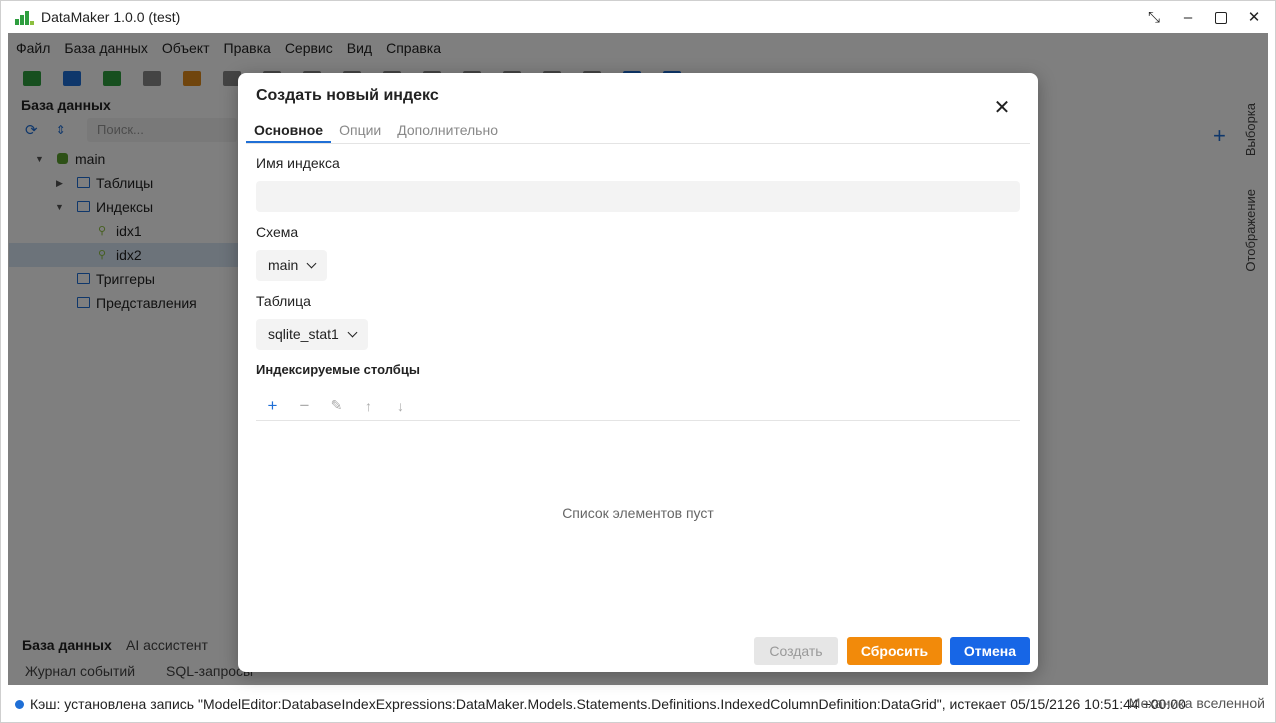 This screenshot has height=723, width=1276. Describe the element at coordinates (277, 232) in the screenshot. I see `schema-label: Схема` at that location.